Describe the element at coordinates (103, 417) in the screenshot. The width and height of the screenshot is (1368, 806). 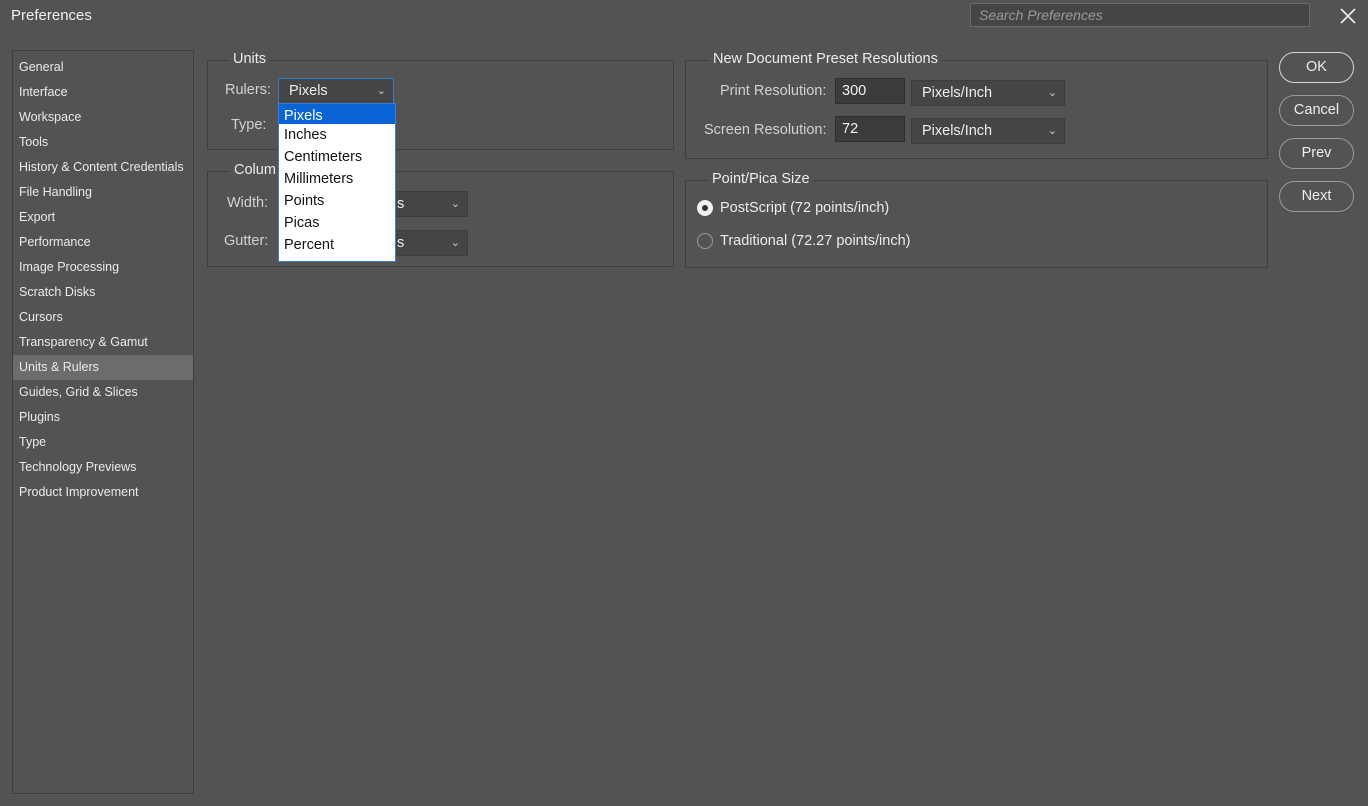
I see `sidebar-item-plugins: Plugins` at that location.